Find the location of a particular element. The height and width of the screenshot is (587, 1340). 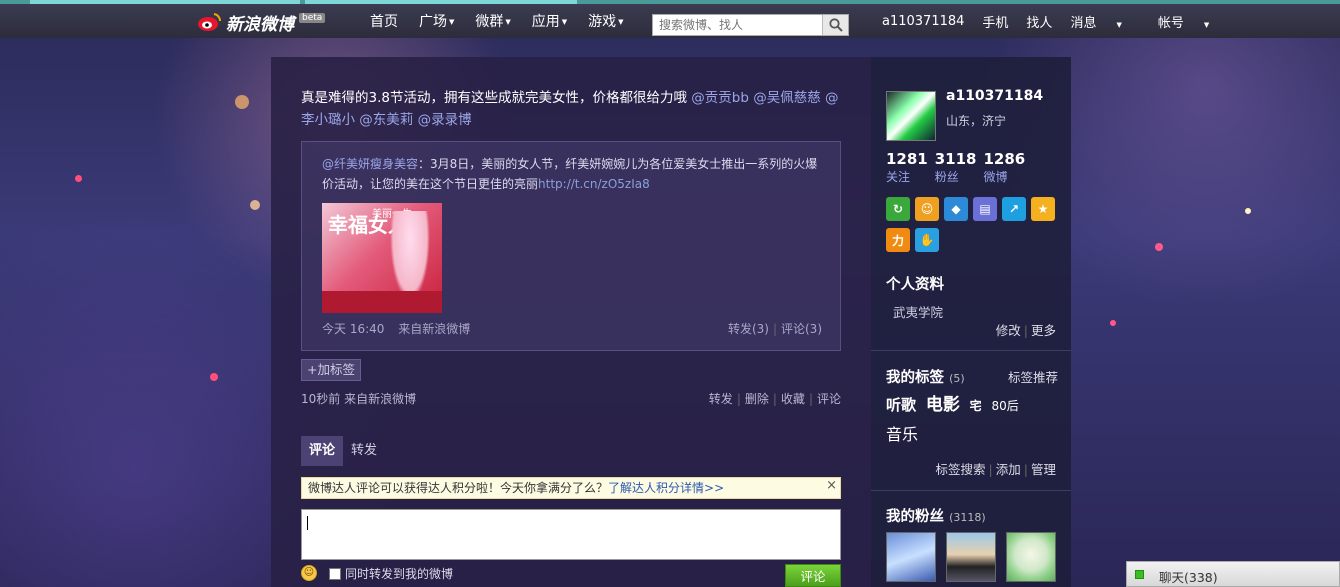

tag-links: 标签搜索 | 添加 | 管理 is located at coordinates (996, 468).